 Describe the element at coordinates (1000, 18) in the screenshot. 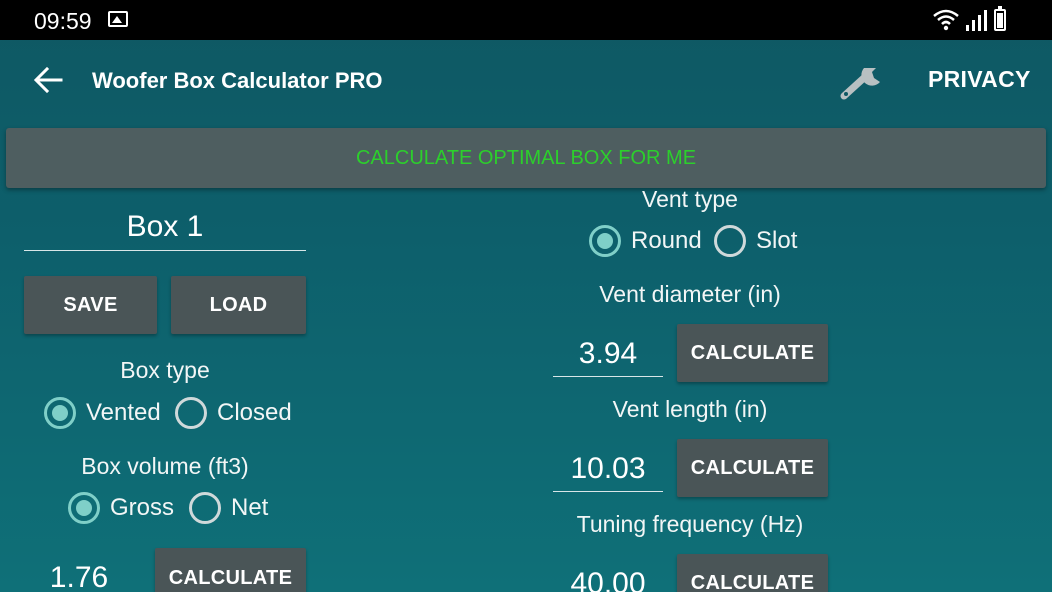

I see `battery-icon` at that location.